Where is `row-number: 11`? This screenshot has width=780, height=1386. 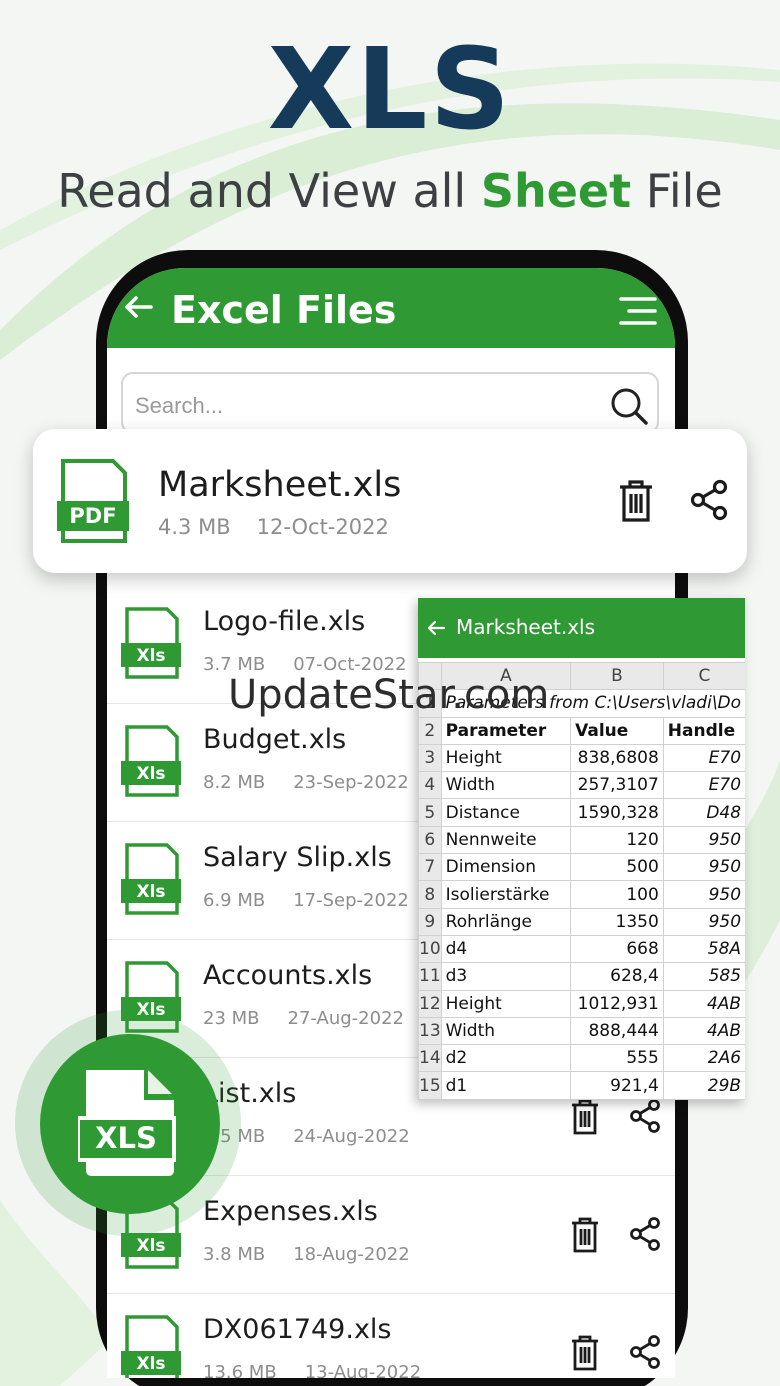 row-number: 11 is located at coordinates (430, 976).